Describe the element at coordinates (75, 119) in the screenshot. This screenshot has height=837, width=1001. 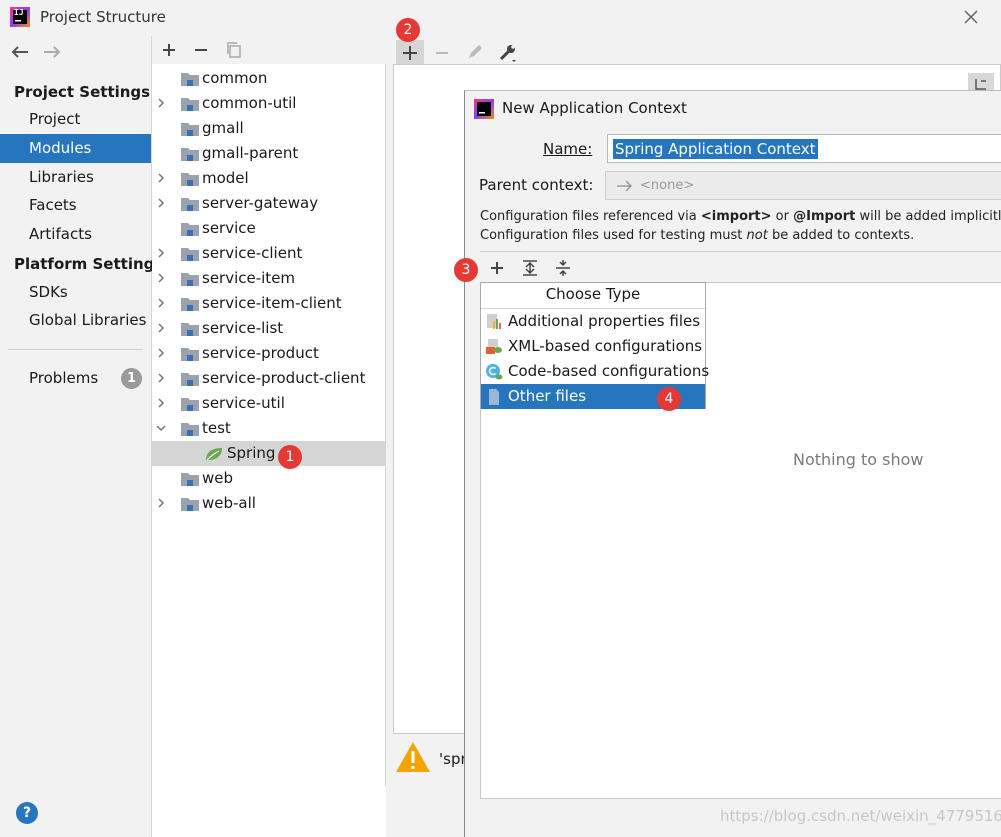
I see `nav-item-project: Project` at that location.